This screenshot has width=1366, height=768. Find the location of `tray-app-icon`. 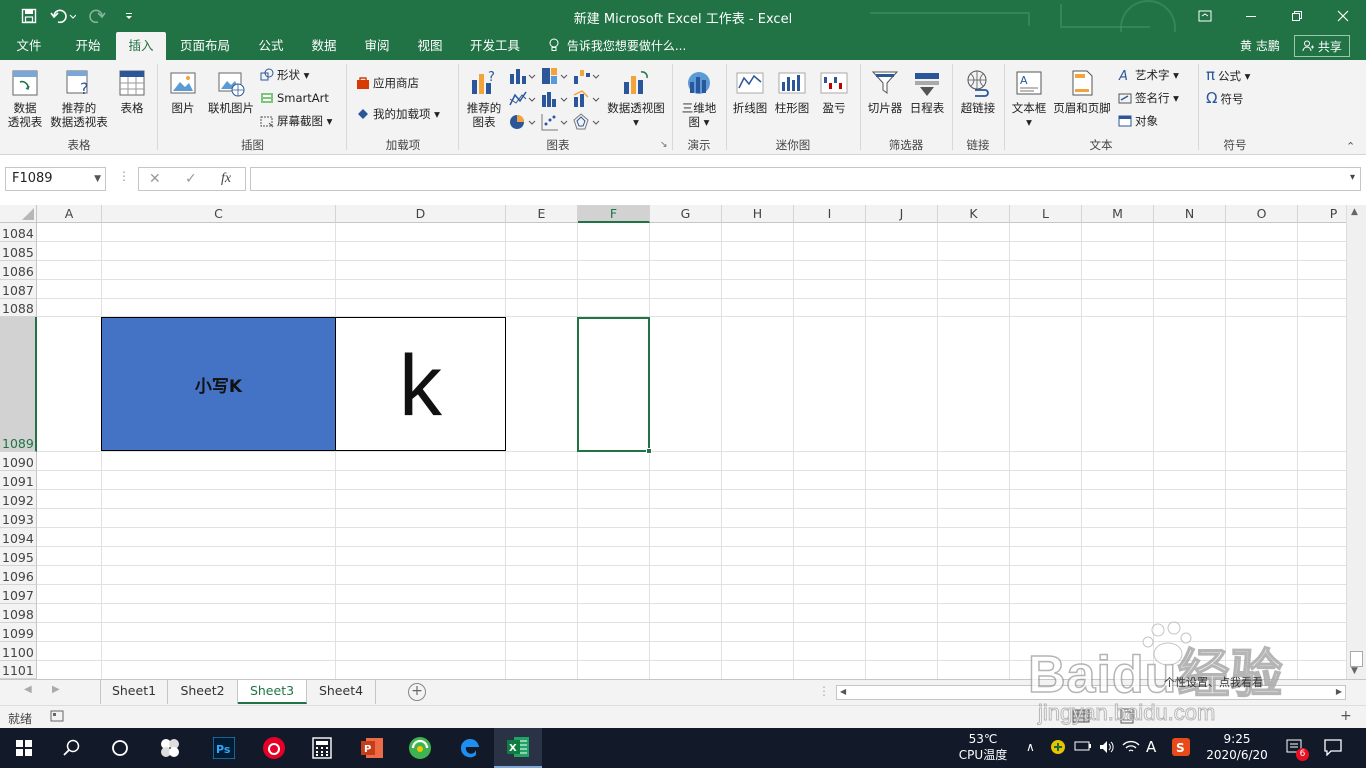

tray-app-icon is located at coordinates (1058, 748).